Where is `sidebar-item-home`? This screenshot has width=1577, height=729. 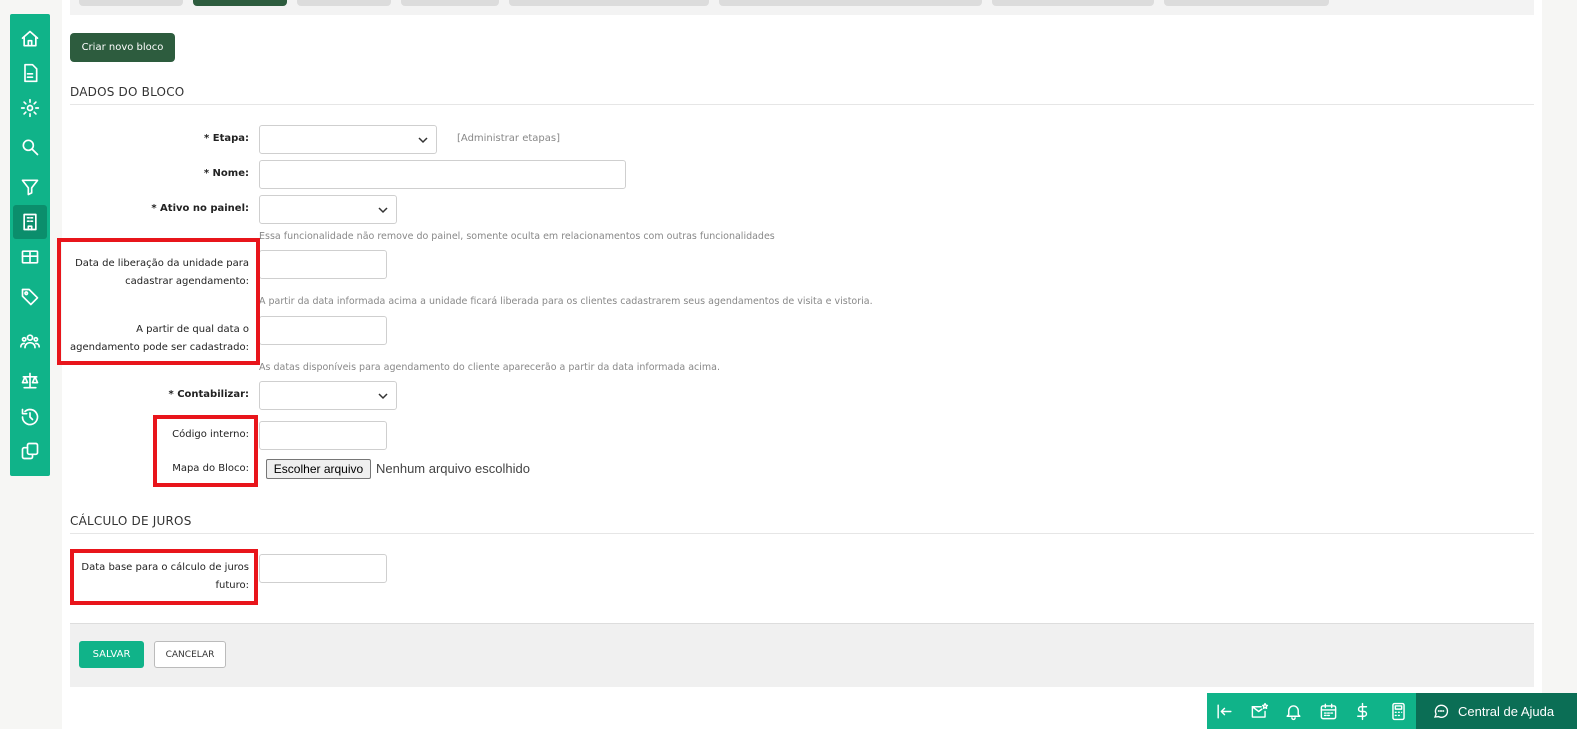 sidebar-item-home is located at coordinates (30, 39).